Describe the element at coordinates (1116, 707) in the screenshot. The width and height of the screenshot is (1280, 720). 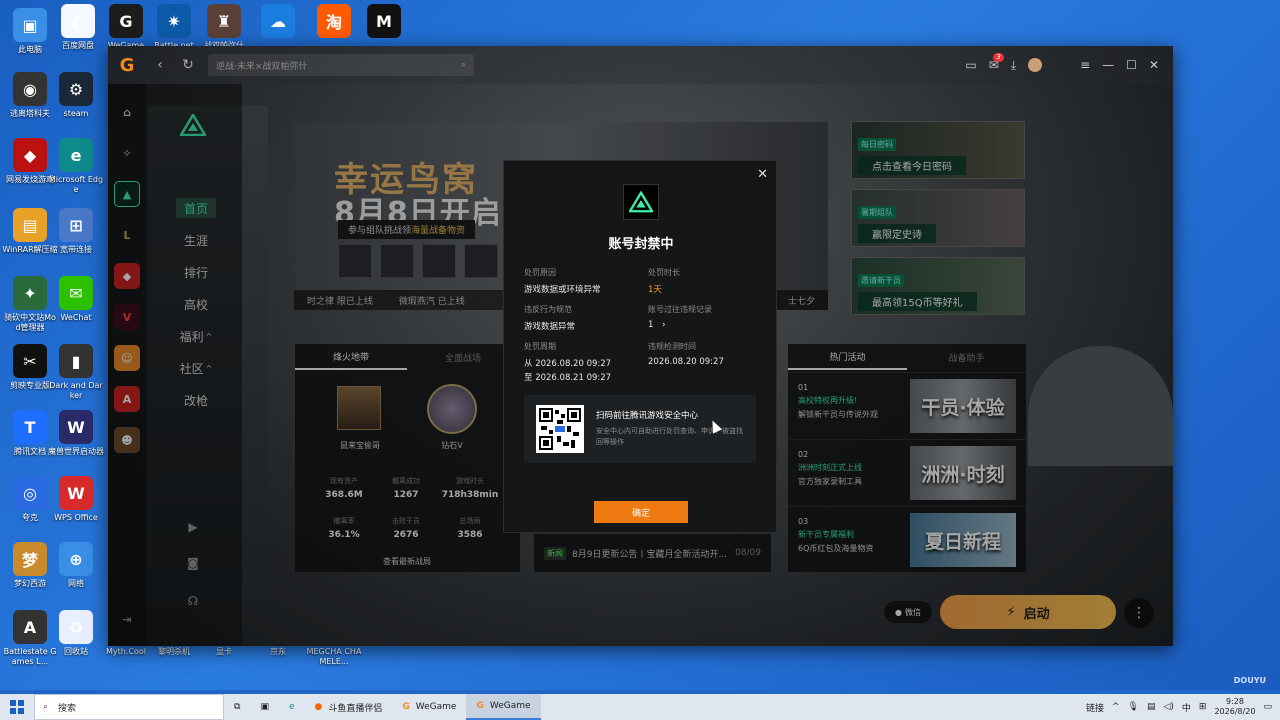
I see `tray-chevron-icon: ^` at that location.